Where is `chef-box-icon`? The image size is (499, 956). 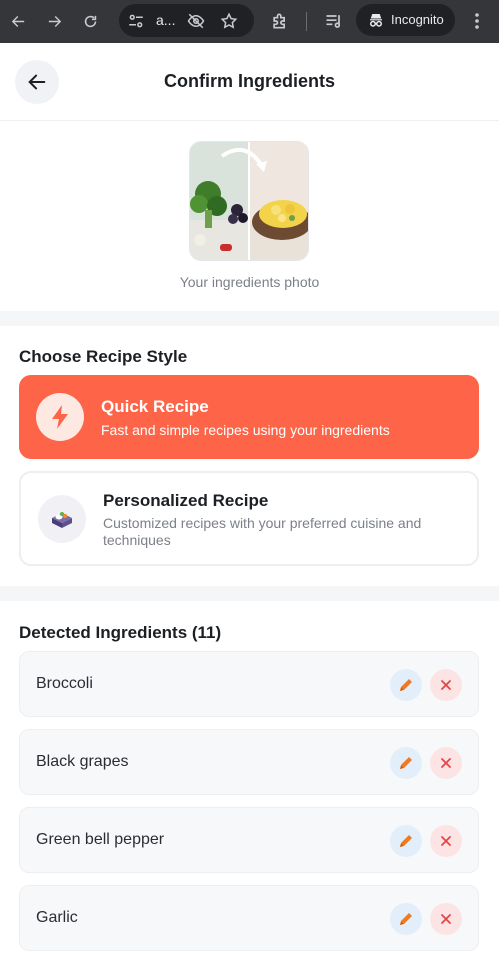
chef-box-icon is located at coordinates (62, 519).